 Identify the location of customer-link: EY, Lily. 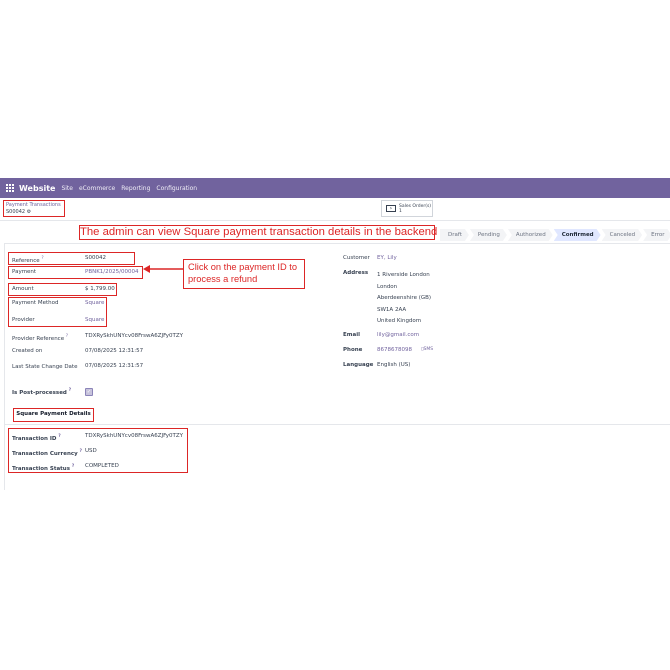
(387, 258).